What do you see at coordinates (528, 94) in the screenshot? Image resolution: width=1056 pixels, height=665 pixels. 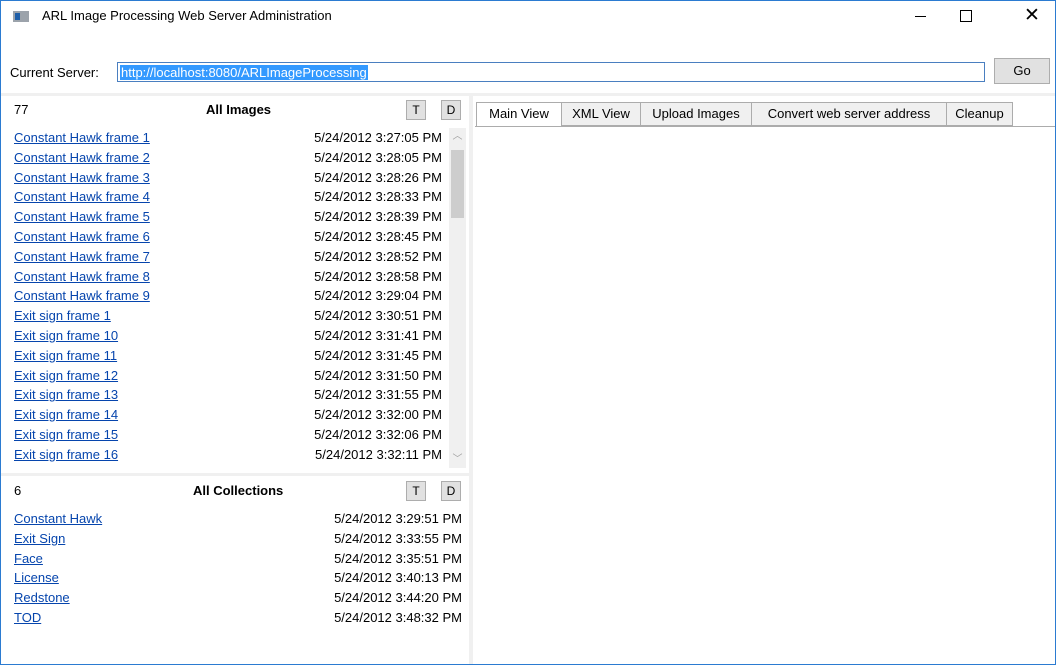 I see `divider` at bounding box center [528, 94].